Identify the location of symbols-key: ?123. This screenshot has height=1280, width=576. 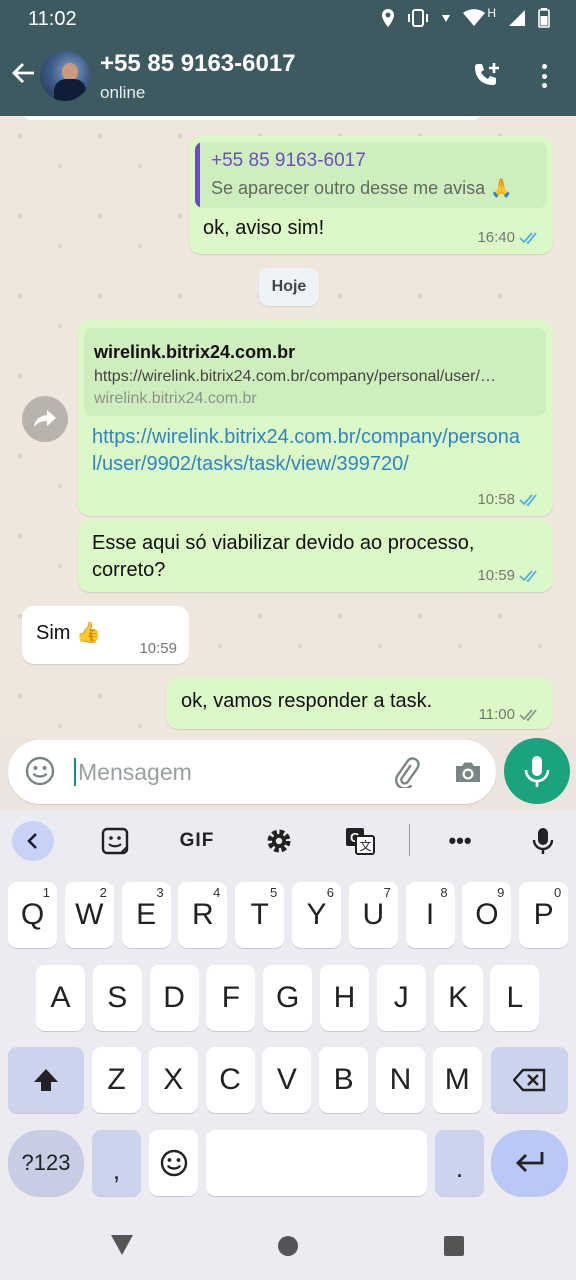
(46, 1163).